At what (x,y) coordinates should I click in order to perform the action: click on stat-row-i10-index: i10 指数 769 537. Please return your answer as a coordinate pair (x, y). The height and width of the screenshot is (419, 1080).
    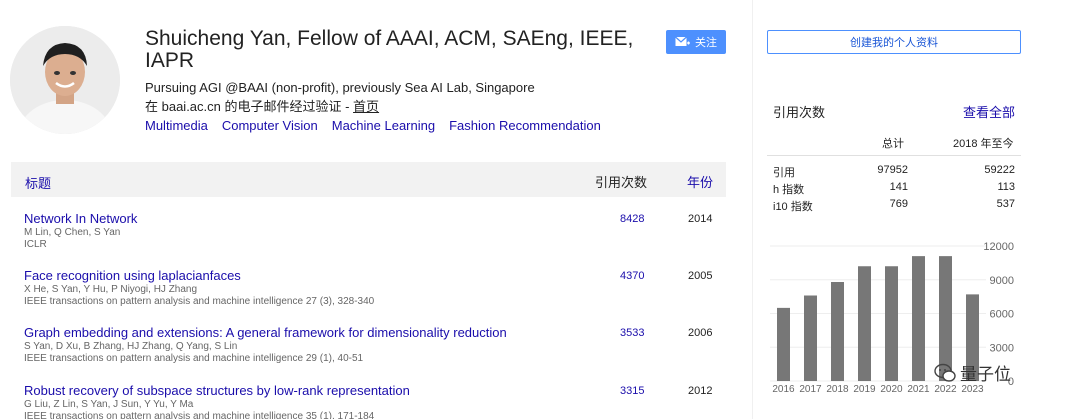
    Looking at the image, I should click on (894, 205).